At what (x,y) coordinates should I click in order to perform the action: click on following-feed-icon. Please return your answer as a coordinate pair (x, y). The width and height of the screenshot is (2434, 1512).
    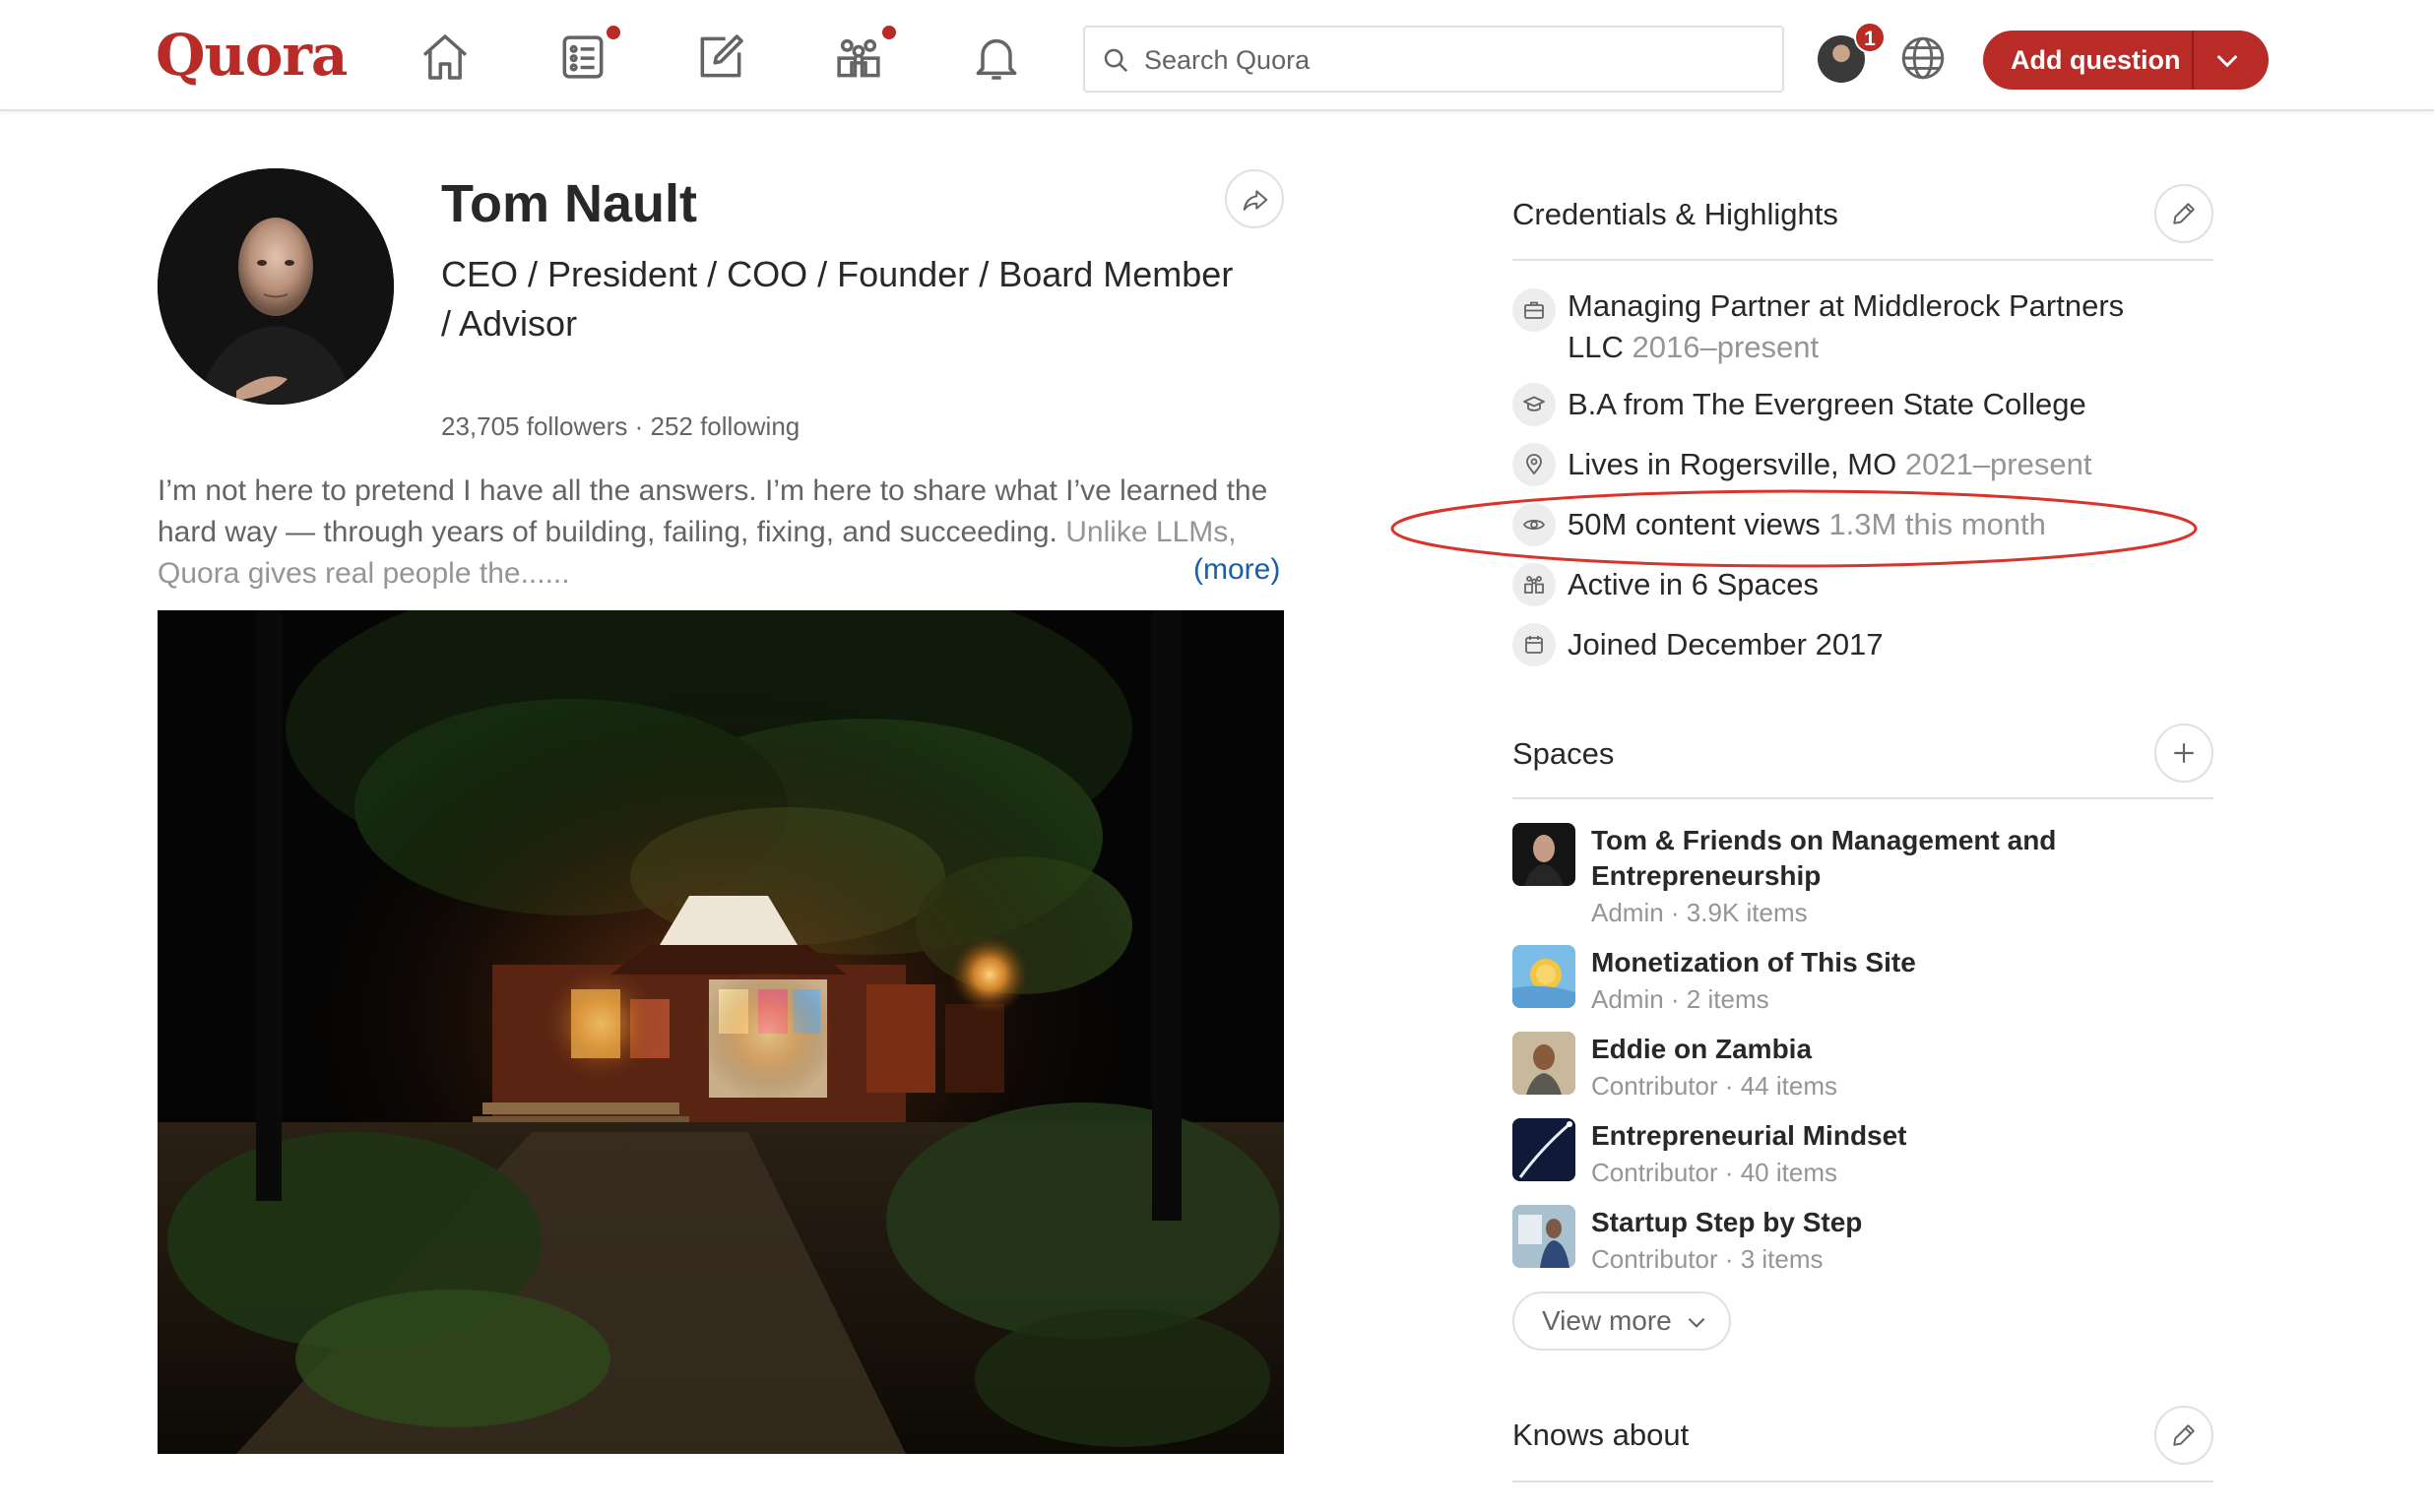
    Looking at the image, I should click on (582, 57).